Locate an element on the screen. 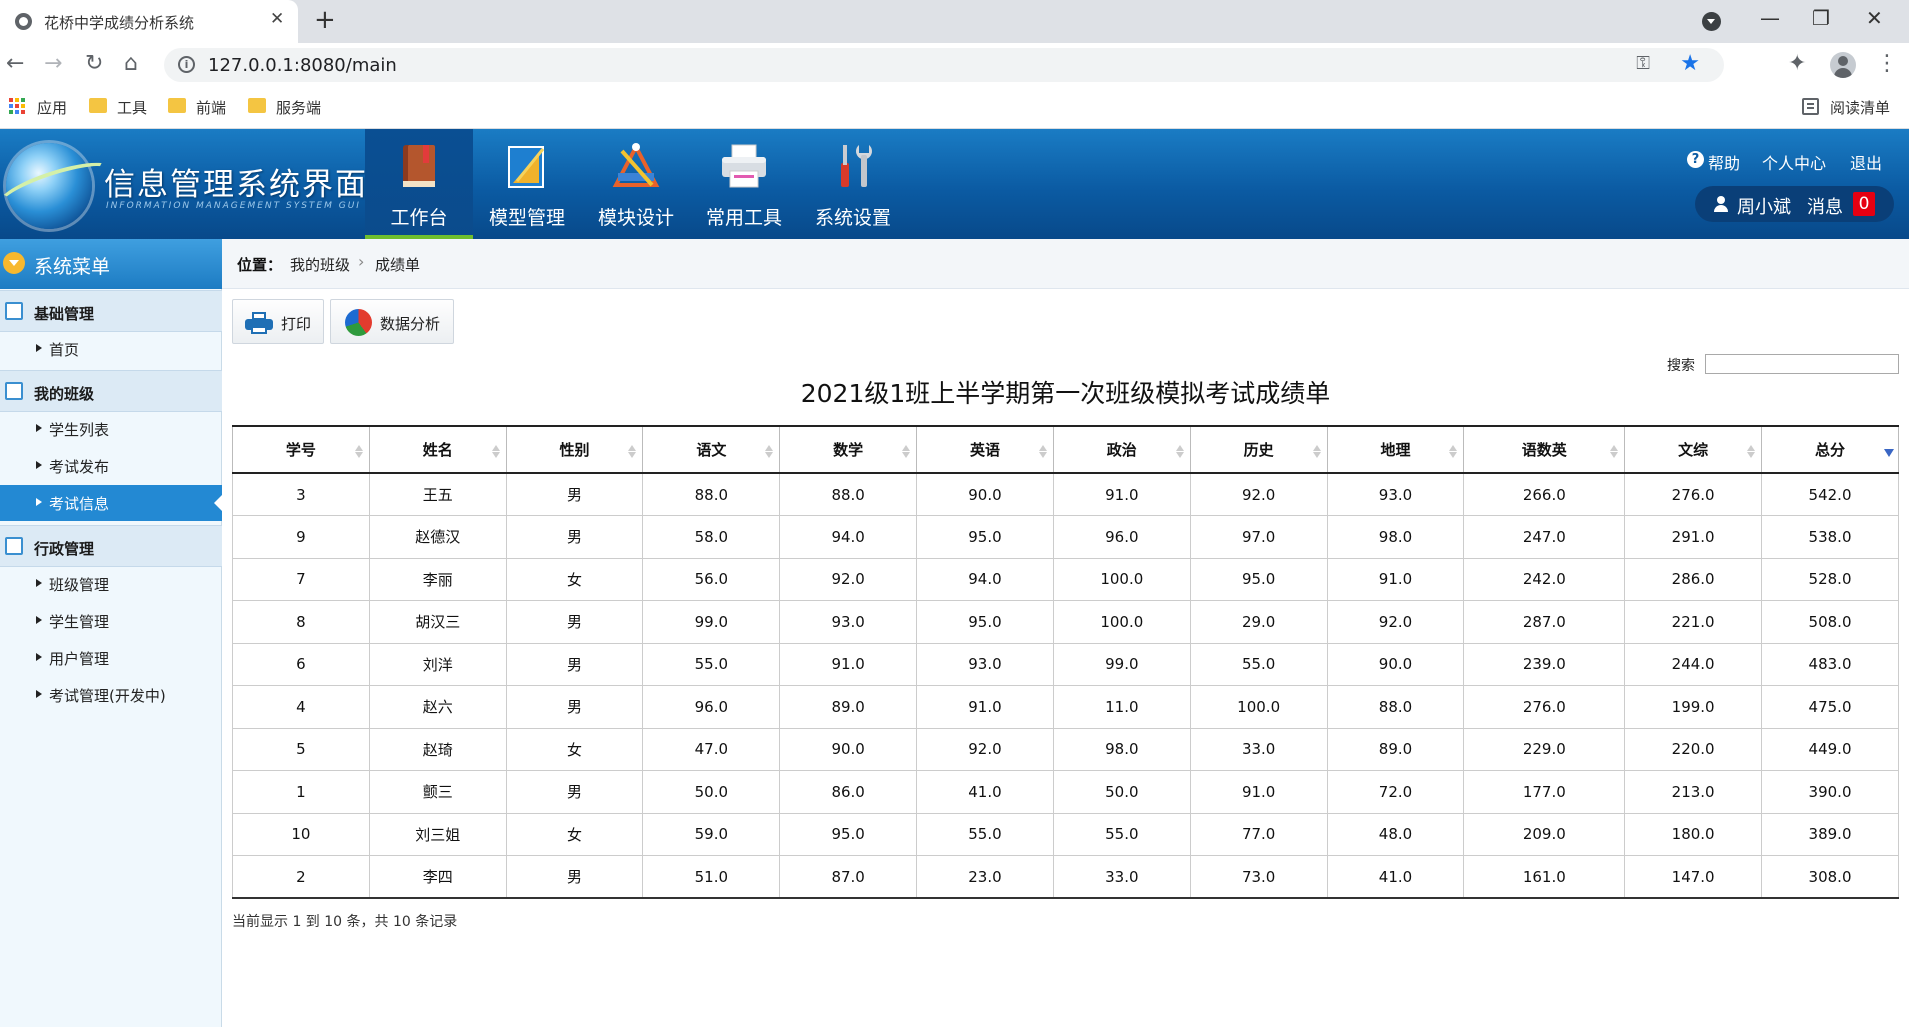  column-header: 文综 is located at coordinates (1693, 449).